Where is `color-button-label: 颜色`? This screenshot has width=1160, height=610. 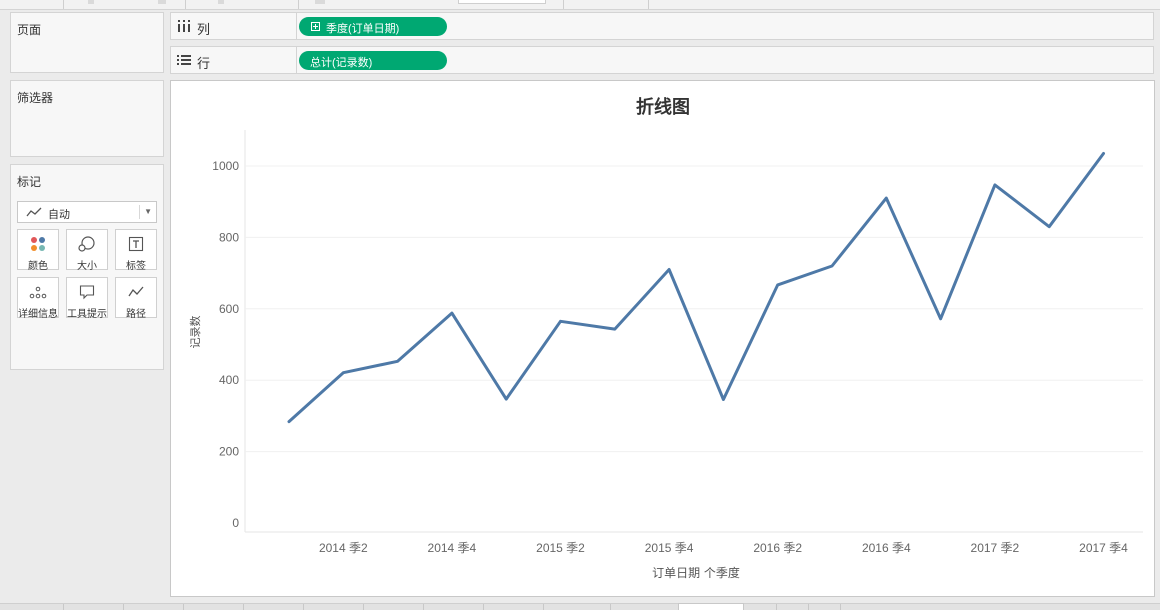 color-button-label: 颜色 is located at coordinates (38, 266).